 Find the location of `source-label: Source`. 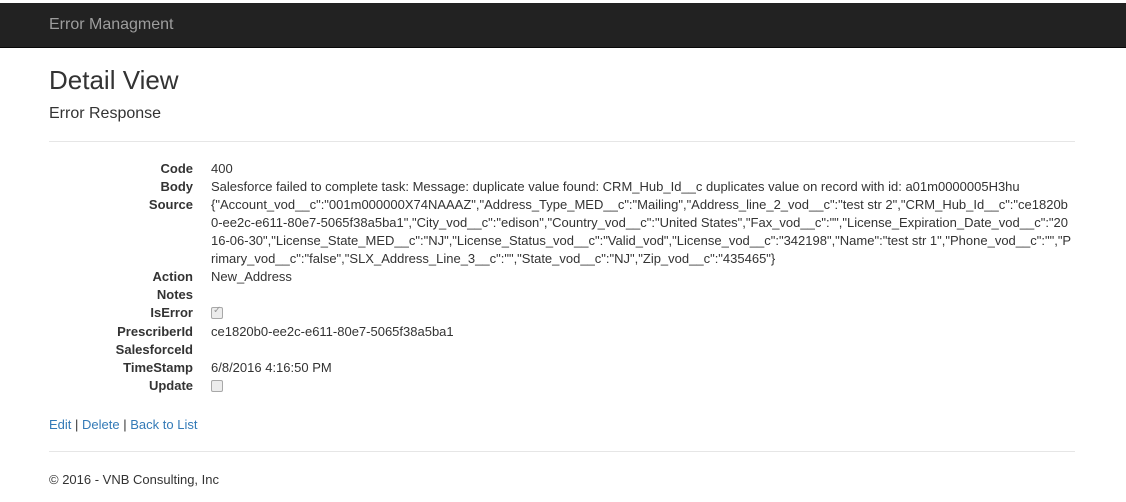

source-label: Source is located at coordinates (170, 204).